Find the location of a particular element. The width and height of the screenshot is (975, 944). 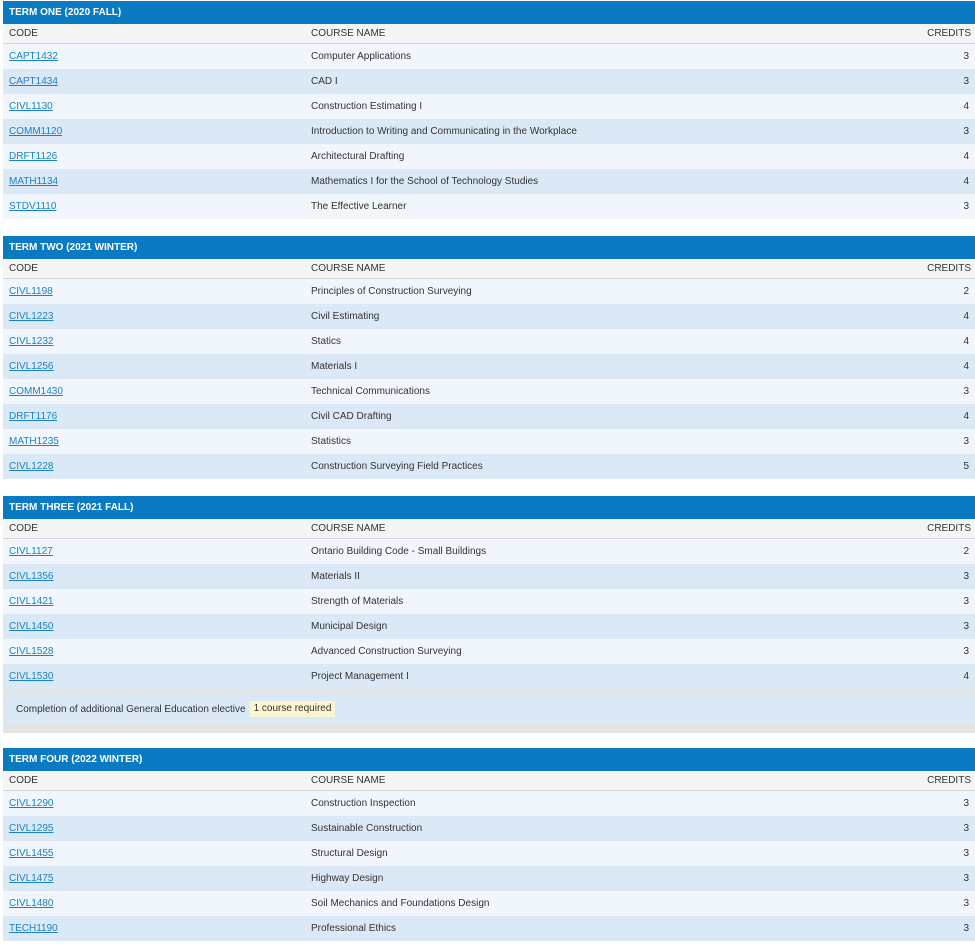

course-code-link: CAPT1434 is located at coordinates (33, 81).